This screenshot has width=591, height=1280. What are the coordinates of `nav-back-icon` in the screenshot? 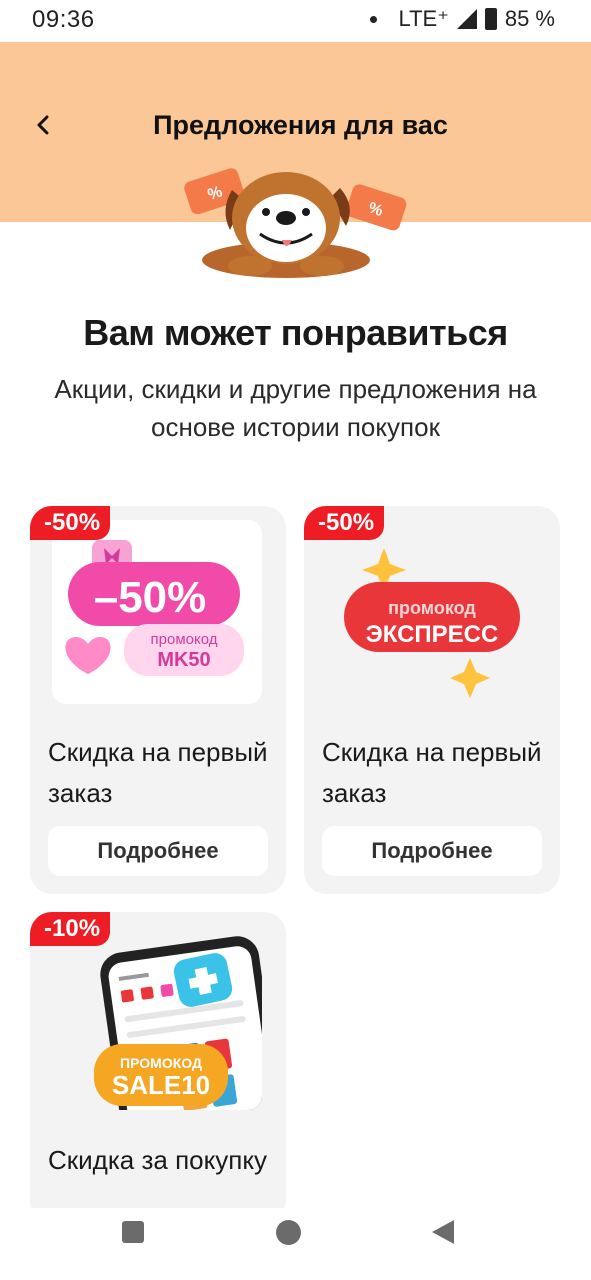 It's located at (443, 1232).